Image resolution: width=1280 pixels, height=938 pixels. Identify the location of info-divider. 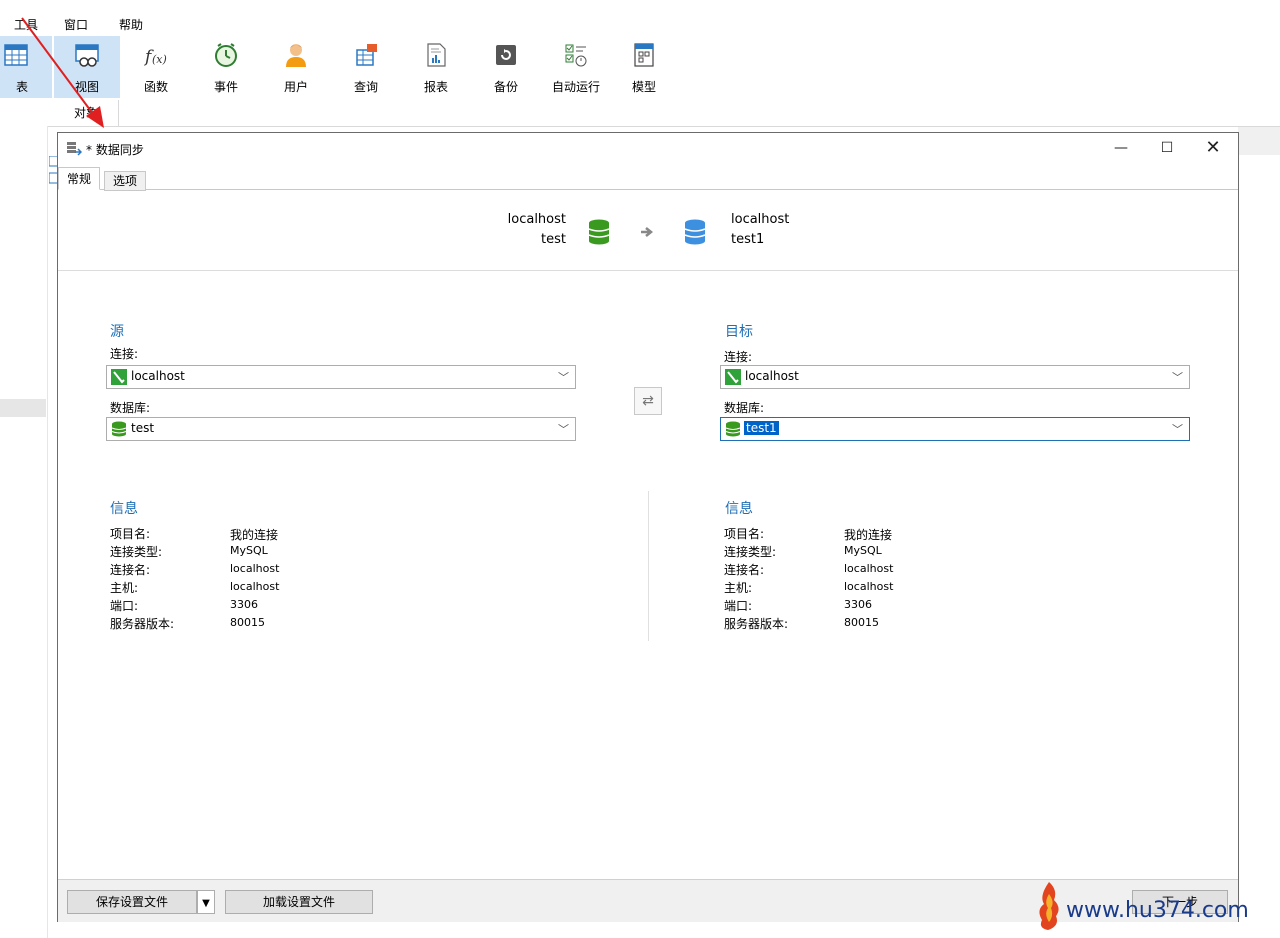
(648, 566).